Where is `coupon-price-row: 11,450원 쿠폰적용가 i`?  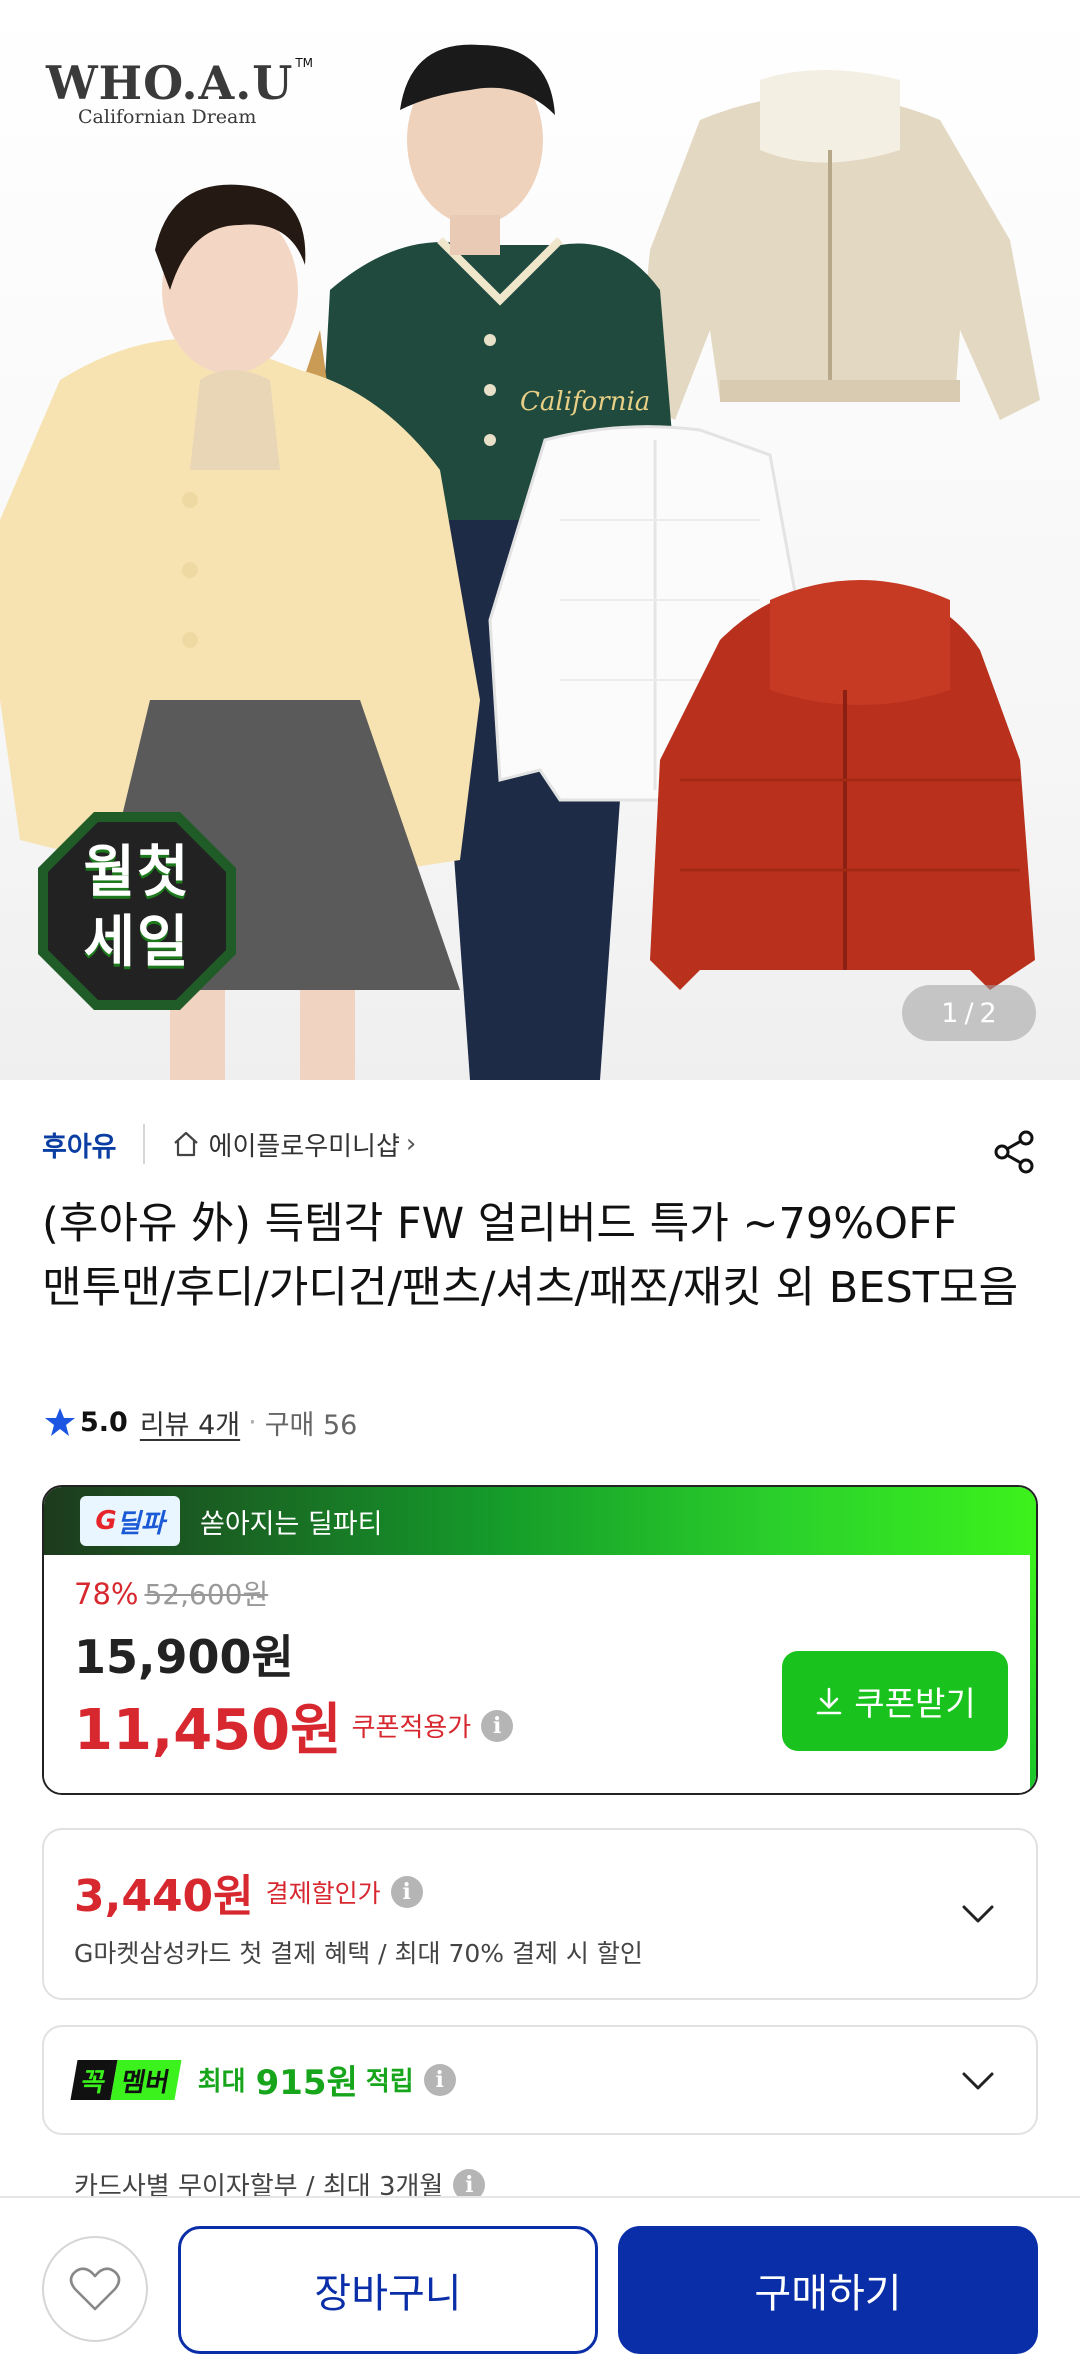
coupon-price-row: 11,450원 쿠폰적용가 i is located at coordinates (294, 1725).